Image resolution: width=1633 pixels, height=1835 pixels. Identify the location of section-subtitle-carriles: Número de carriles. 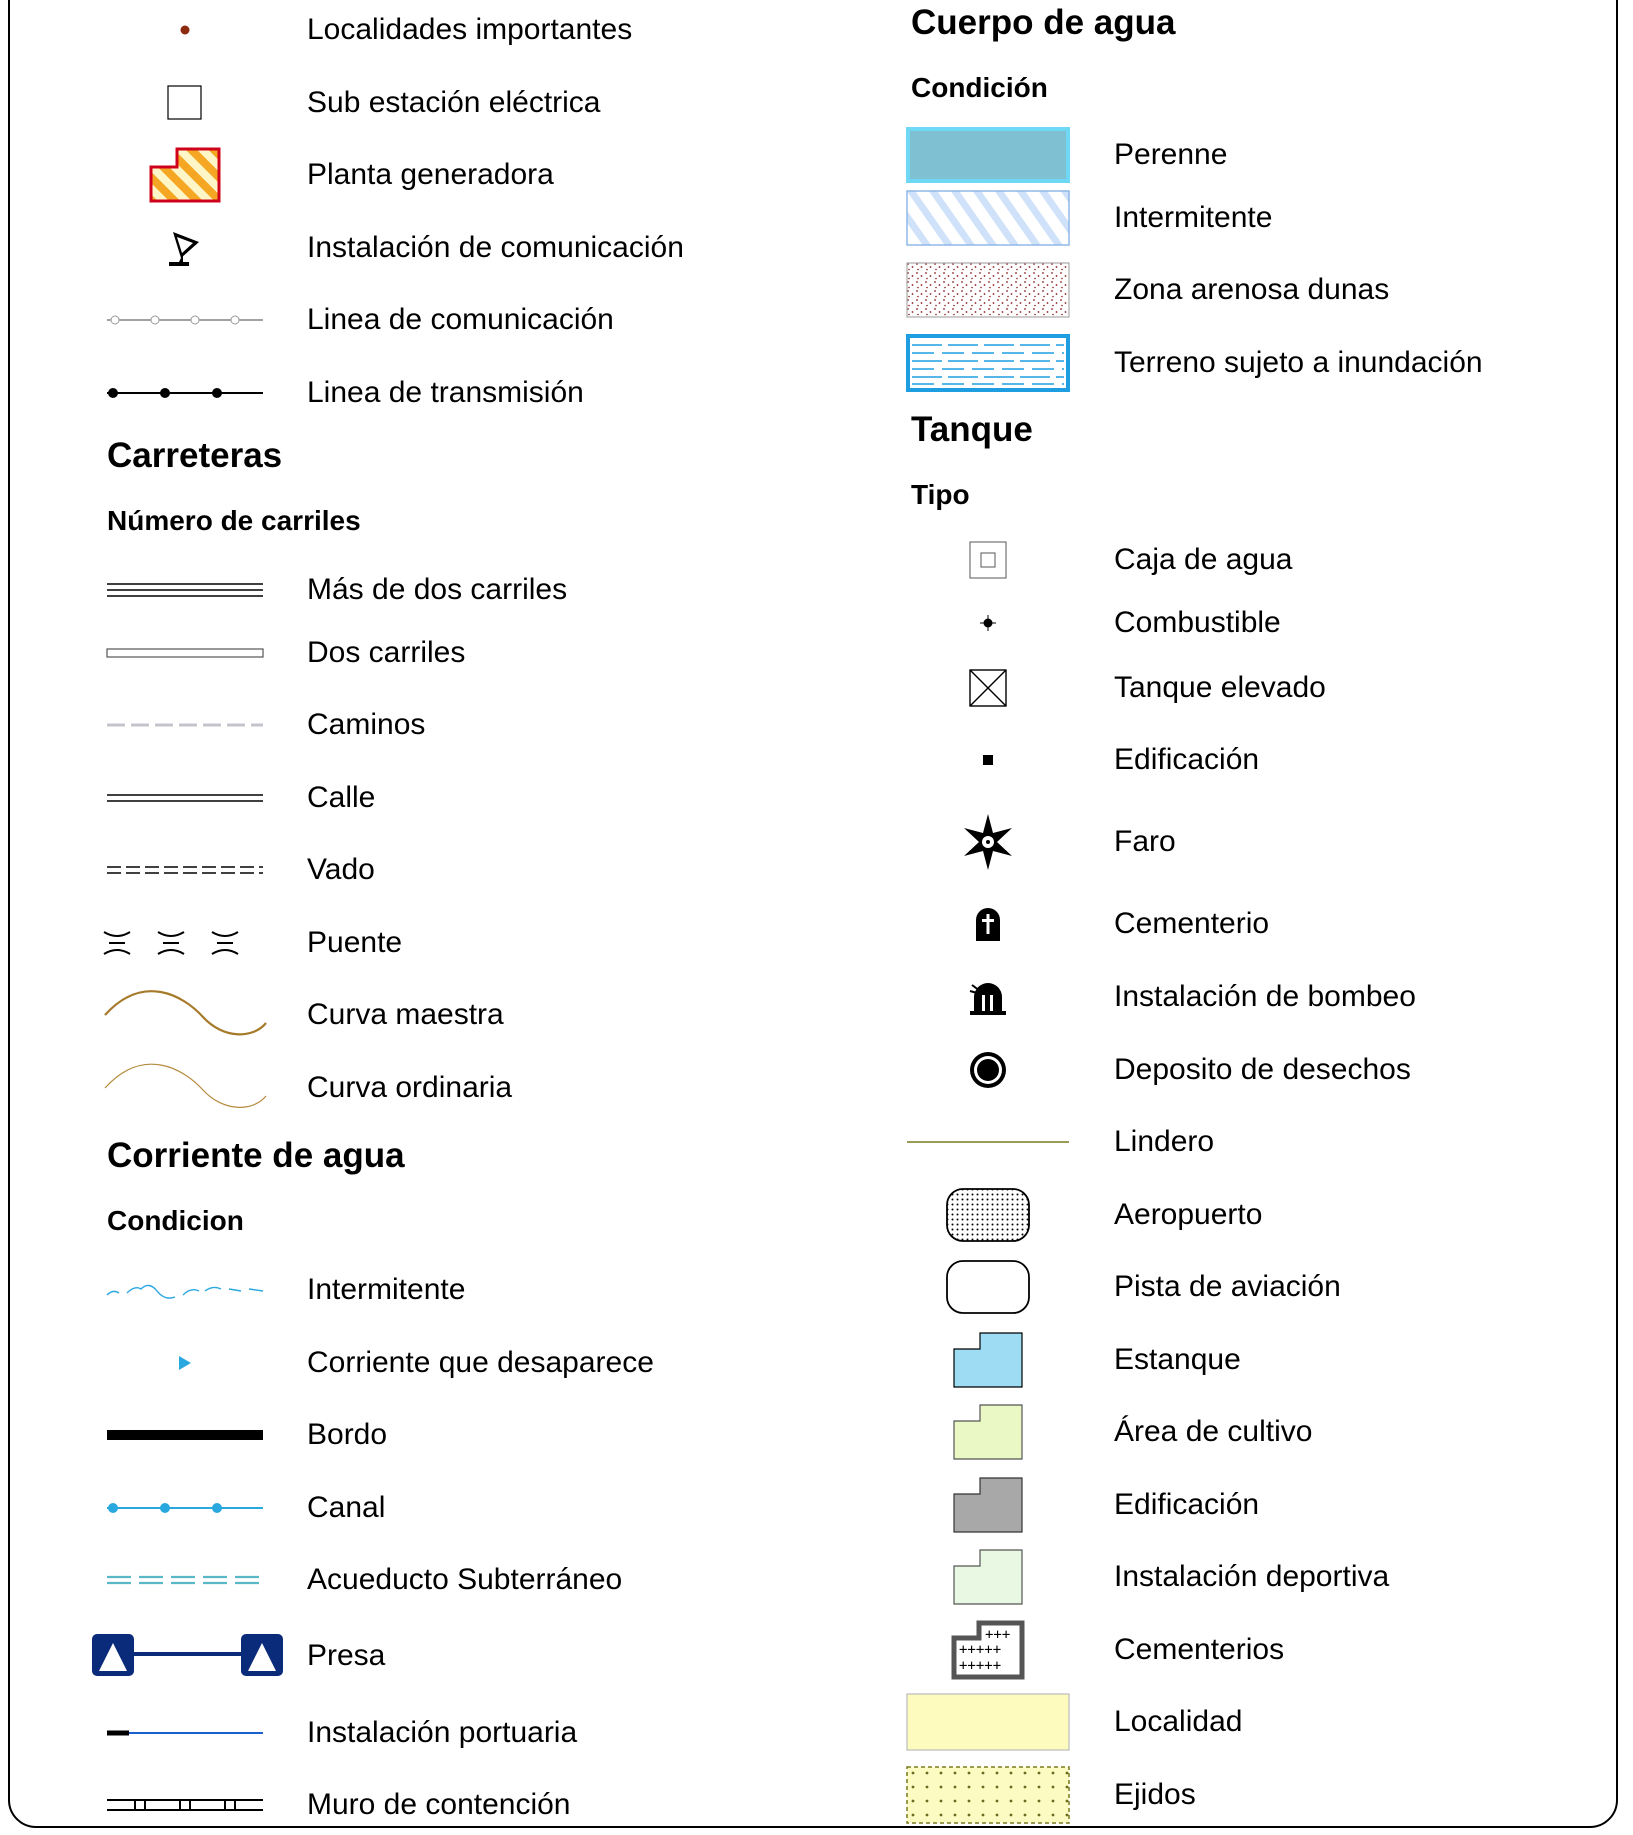
(234, 520).